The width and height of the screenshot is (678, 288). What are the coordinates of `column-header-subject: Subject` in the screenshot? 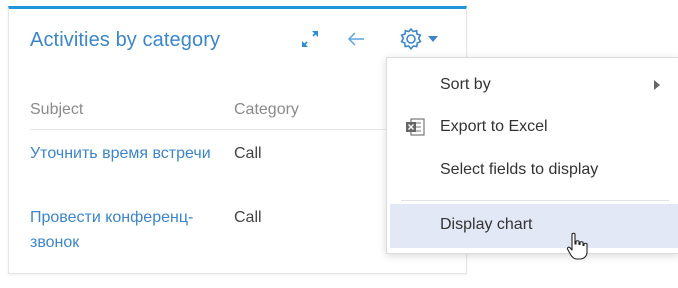 It's located at (56, 110).